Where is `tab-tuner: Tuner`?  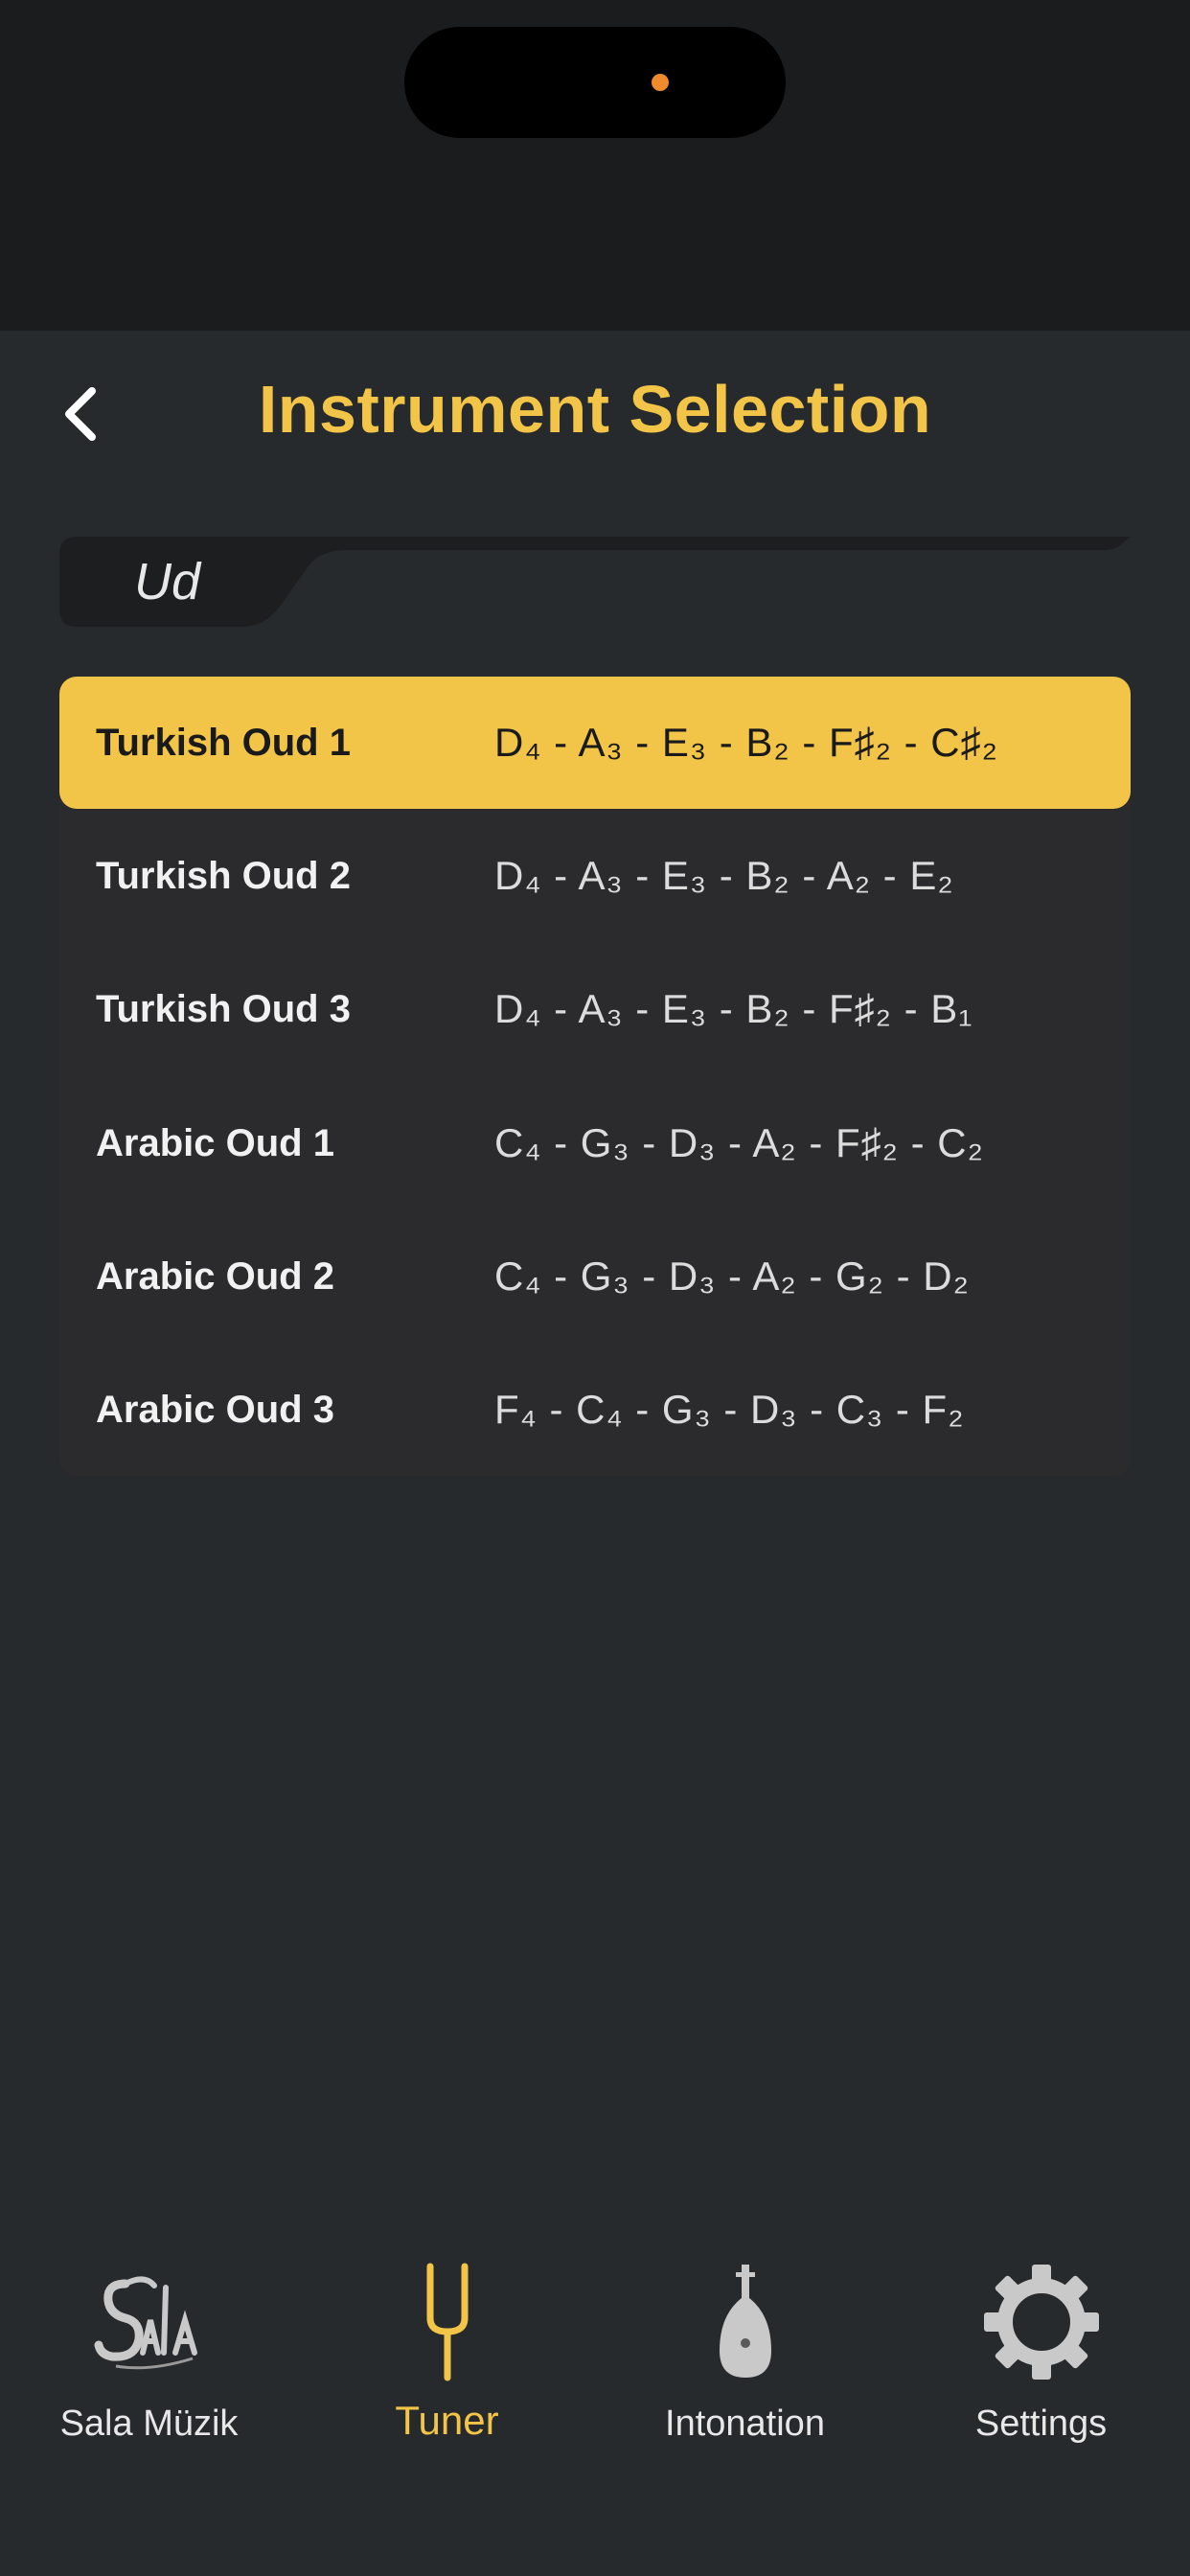
tab-tuner: Tuner is located at coordinates (447, 2357).